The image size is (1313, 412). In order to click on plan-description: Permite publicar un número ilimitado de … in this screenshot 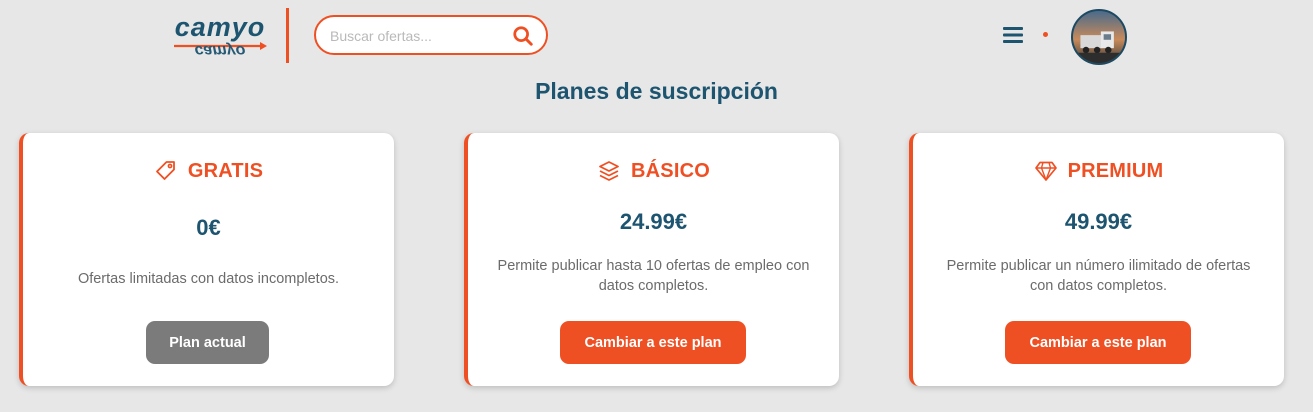, I will do `click(1098, 276)`.